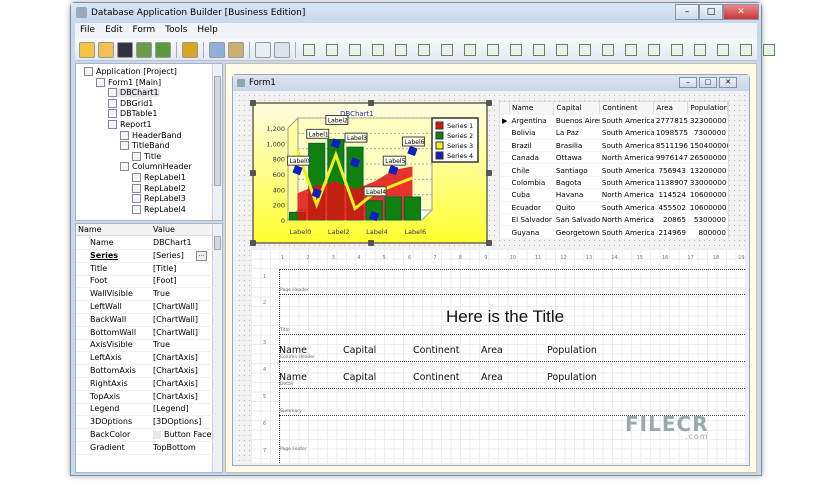 Image resolution: width=836 pixels, height=484 pixels. I want to click on tree-node: RepLabel3, so click(159, 199).